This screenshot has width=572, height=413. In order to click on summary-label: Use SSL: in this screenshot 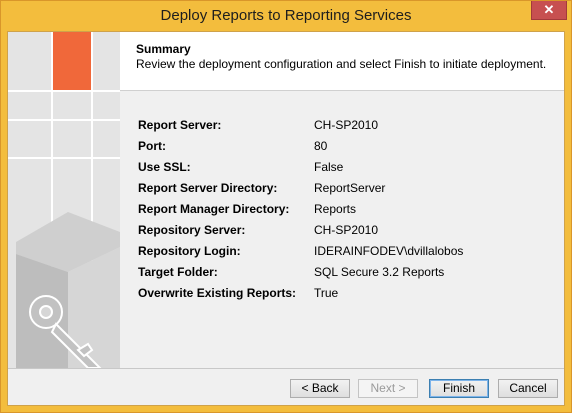, I will do `click(164, 167)`.